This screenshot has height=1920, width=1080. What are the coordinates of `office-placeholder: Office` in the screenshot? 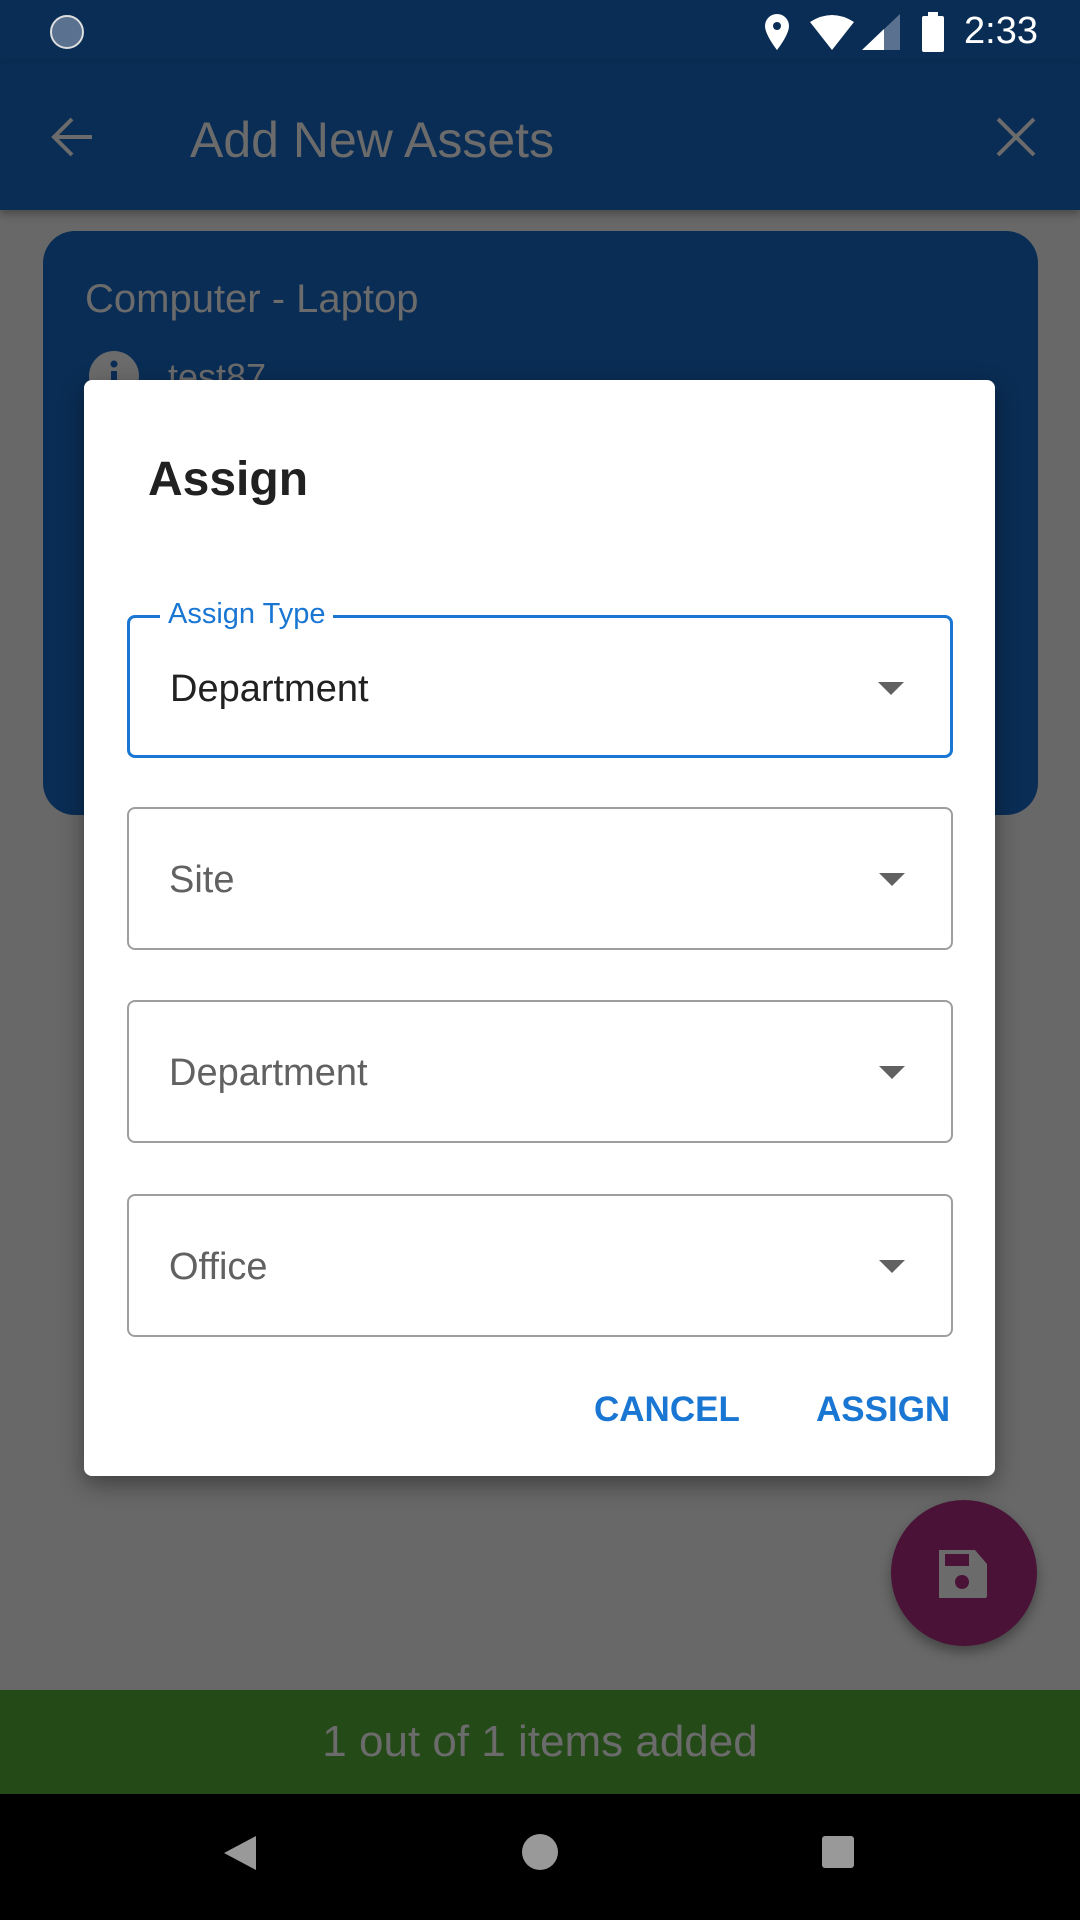 It's located at (218, 1267).